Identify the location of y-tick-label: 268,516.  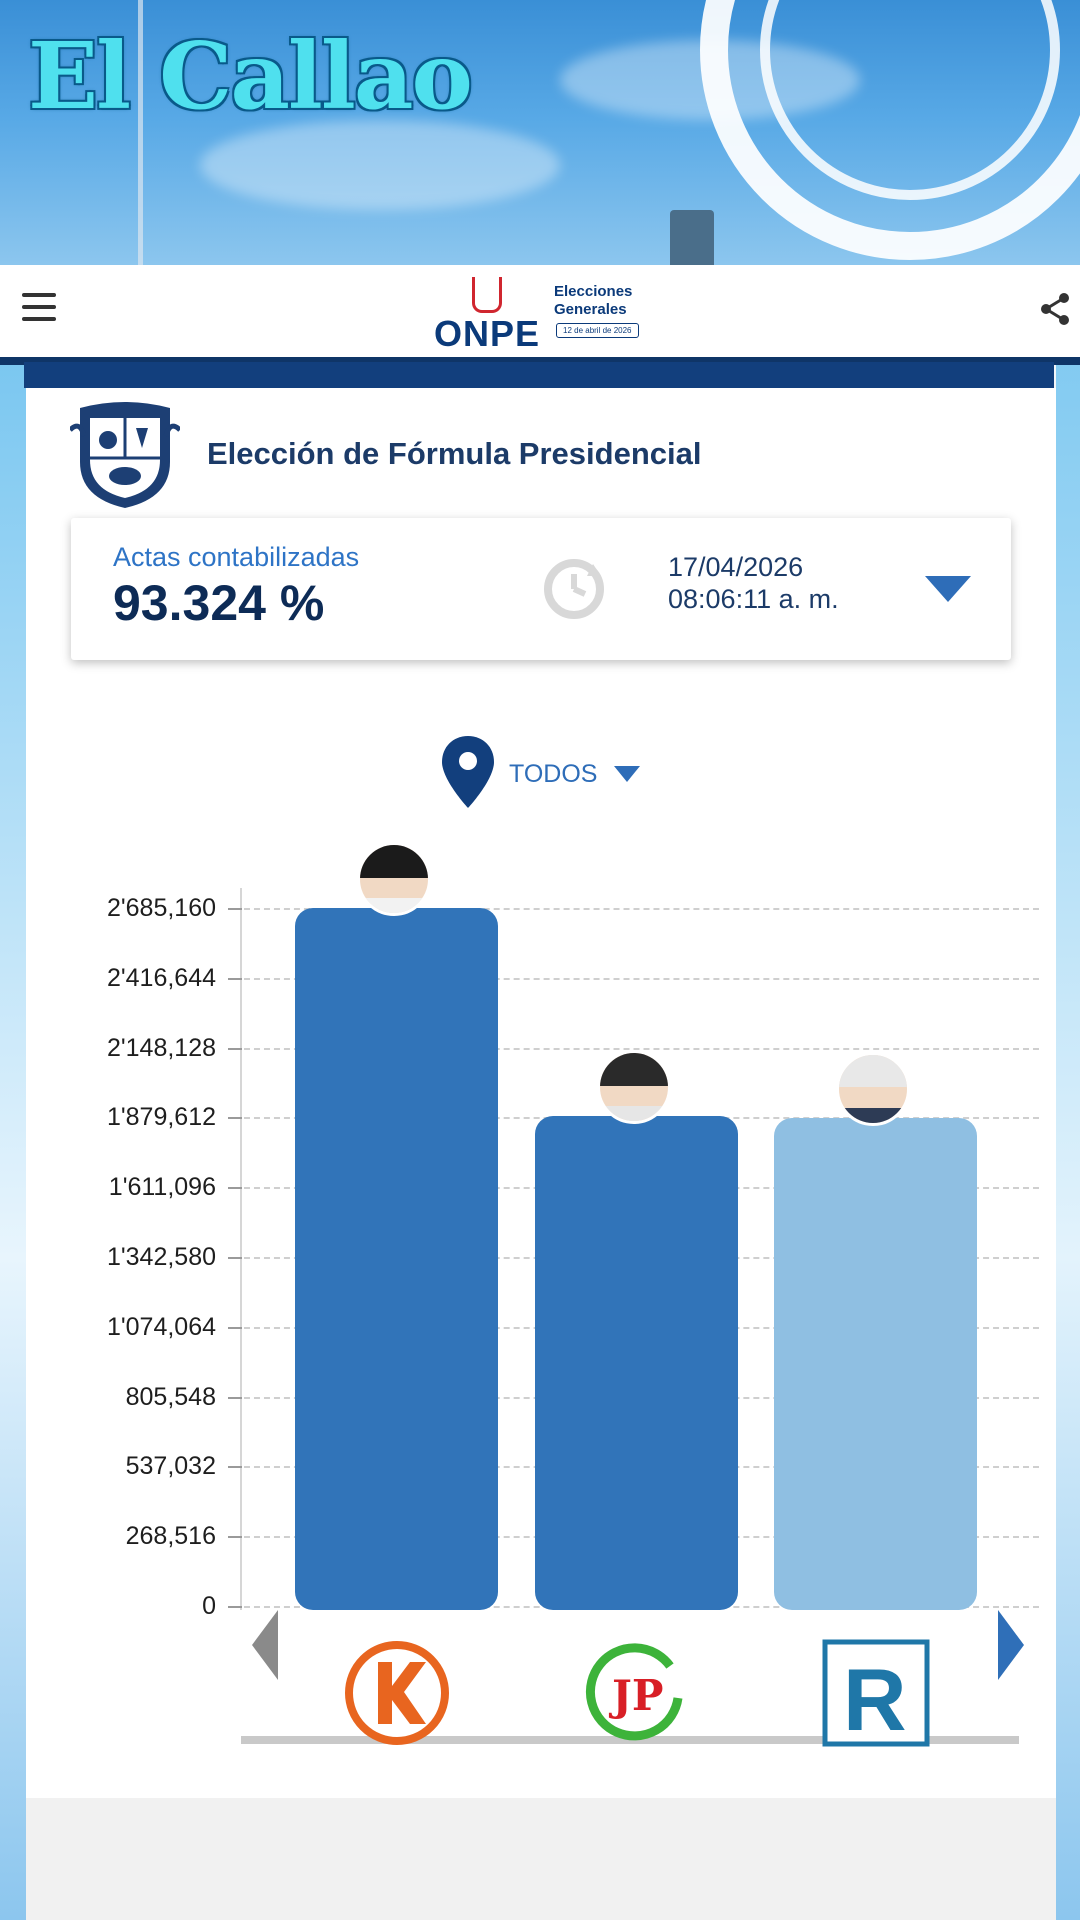
(170, 1536).